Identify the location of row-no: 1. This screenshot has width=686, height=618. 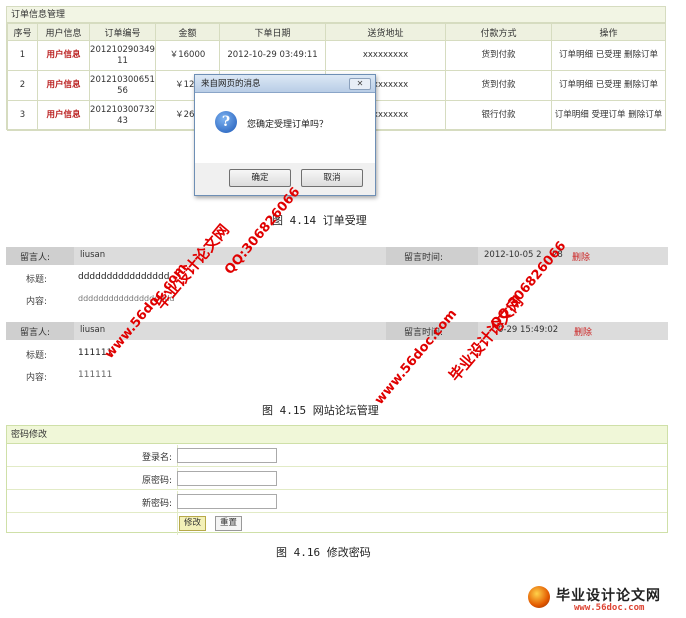
(22, 55).